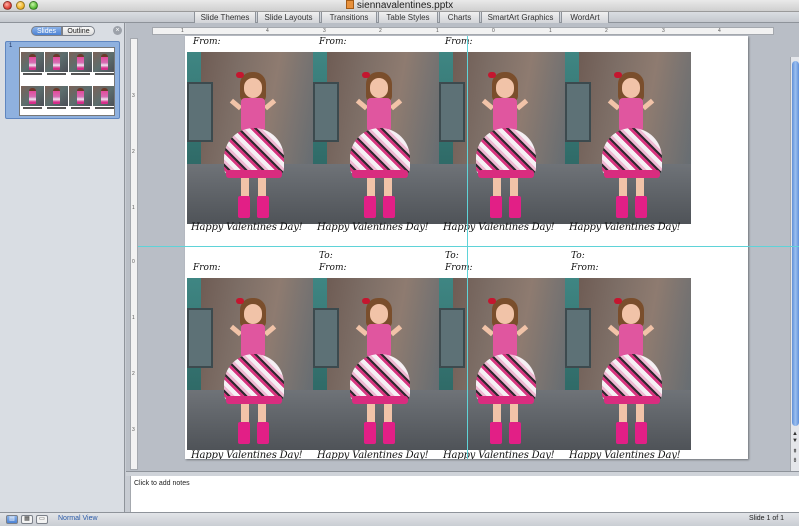 This screenshot has height=526, width=799. I want to click on scroll-down-arrow-icon: ▼, so click(795, 441).